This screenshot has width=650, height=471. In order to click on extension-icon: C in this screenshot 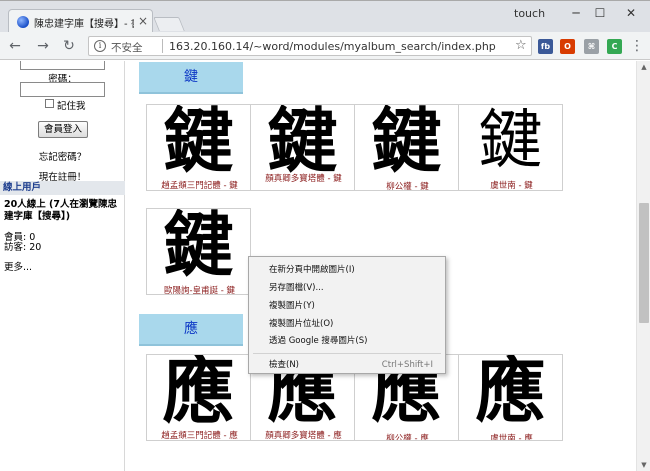, I will do `click(614, 46)`.